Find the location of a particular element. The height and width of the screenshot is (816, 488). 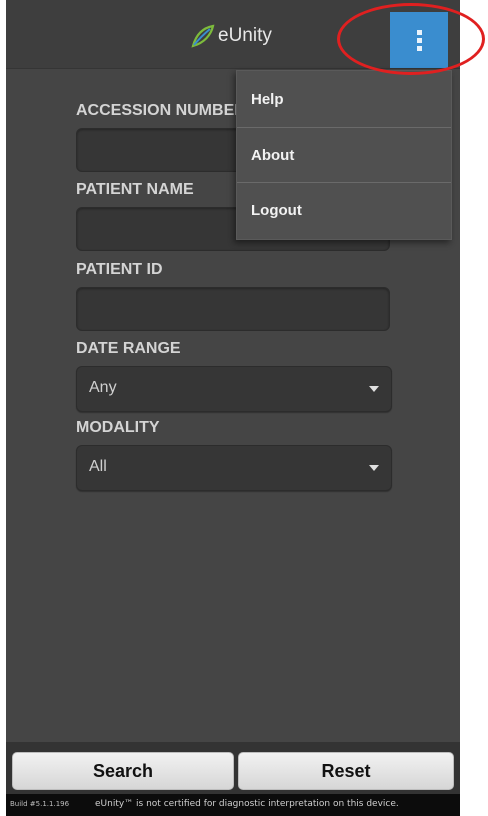

overflow-menu-icon is located at coordinates (419, 32).